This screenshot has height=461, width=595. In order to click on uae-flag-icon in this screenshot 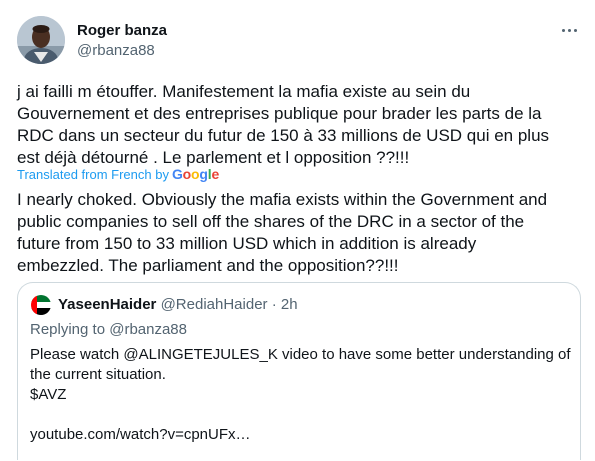, I will do `click(41, 305)`.